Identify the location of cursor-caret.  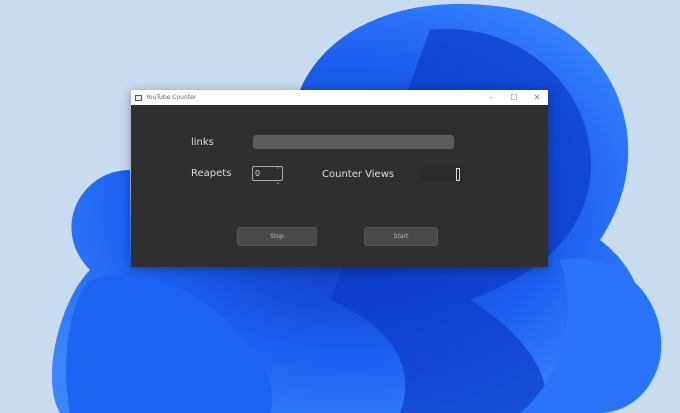
(458, 174).